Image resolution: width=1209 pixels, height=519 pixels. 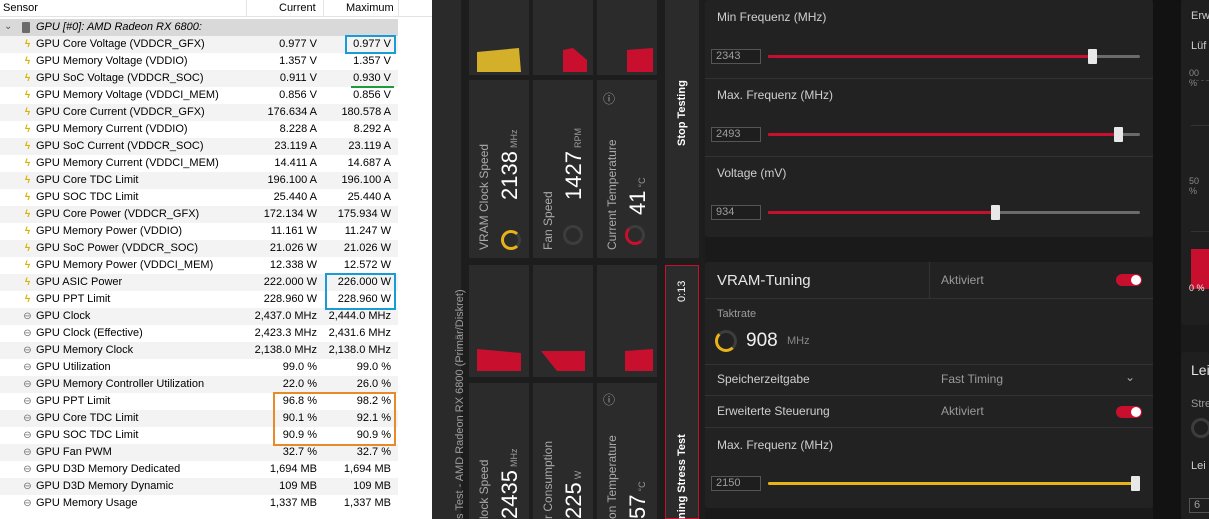 I want to click on sensor-current-value: 1,337 MB, so click(x=293, y=503).